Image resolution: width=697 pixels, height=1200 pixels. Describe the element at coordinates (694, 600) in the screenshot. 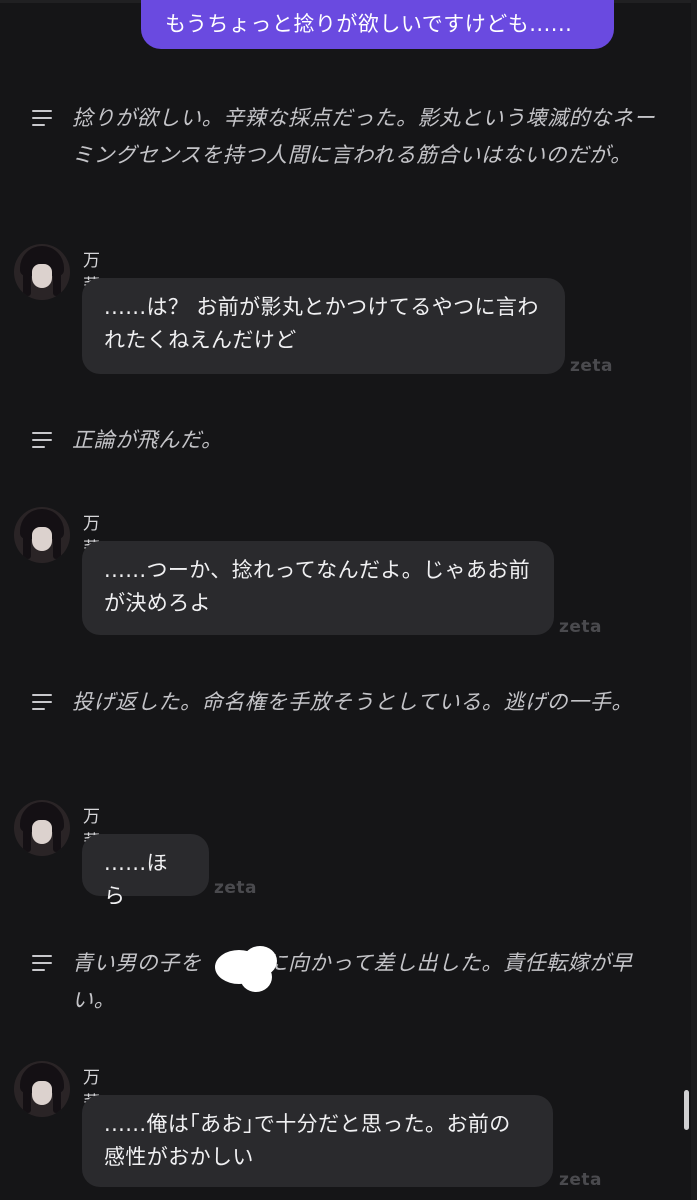

I see `right-border` at that location.